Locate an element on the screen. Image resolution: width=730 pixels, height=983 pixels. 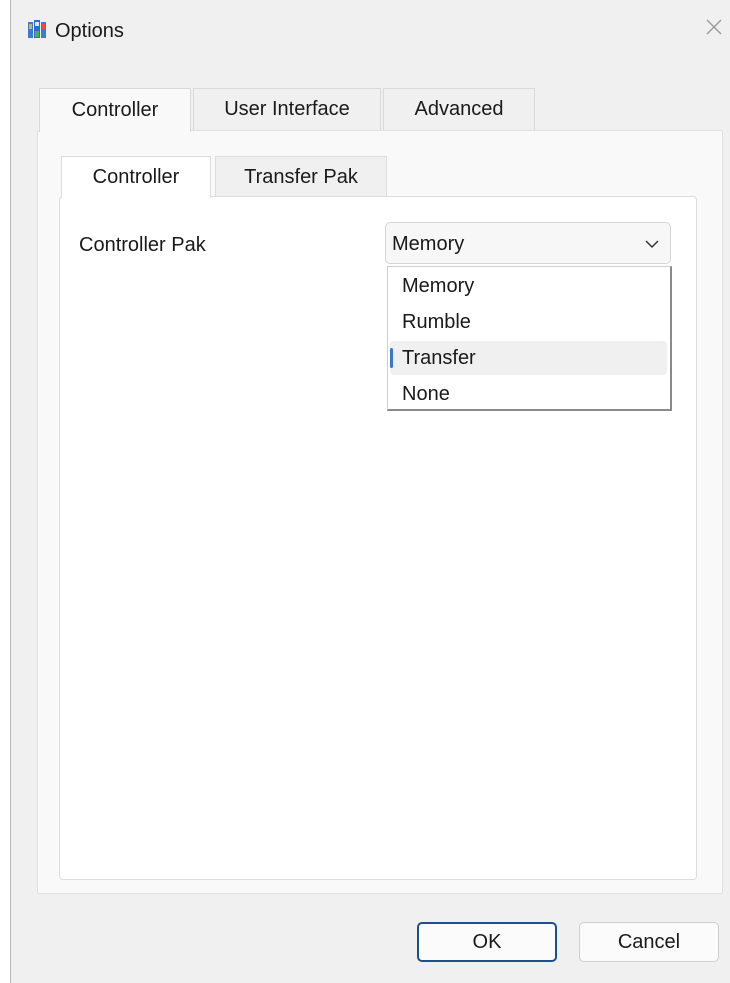
inner-tab-controller: Controller is located at coordinates (136, 177).